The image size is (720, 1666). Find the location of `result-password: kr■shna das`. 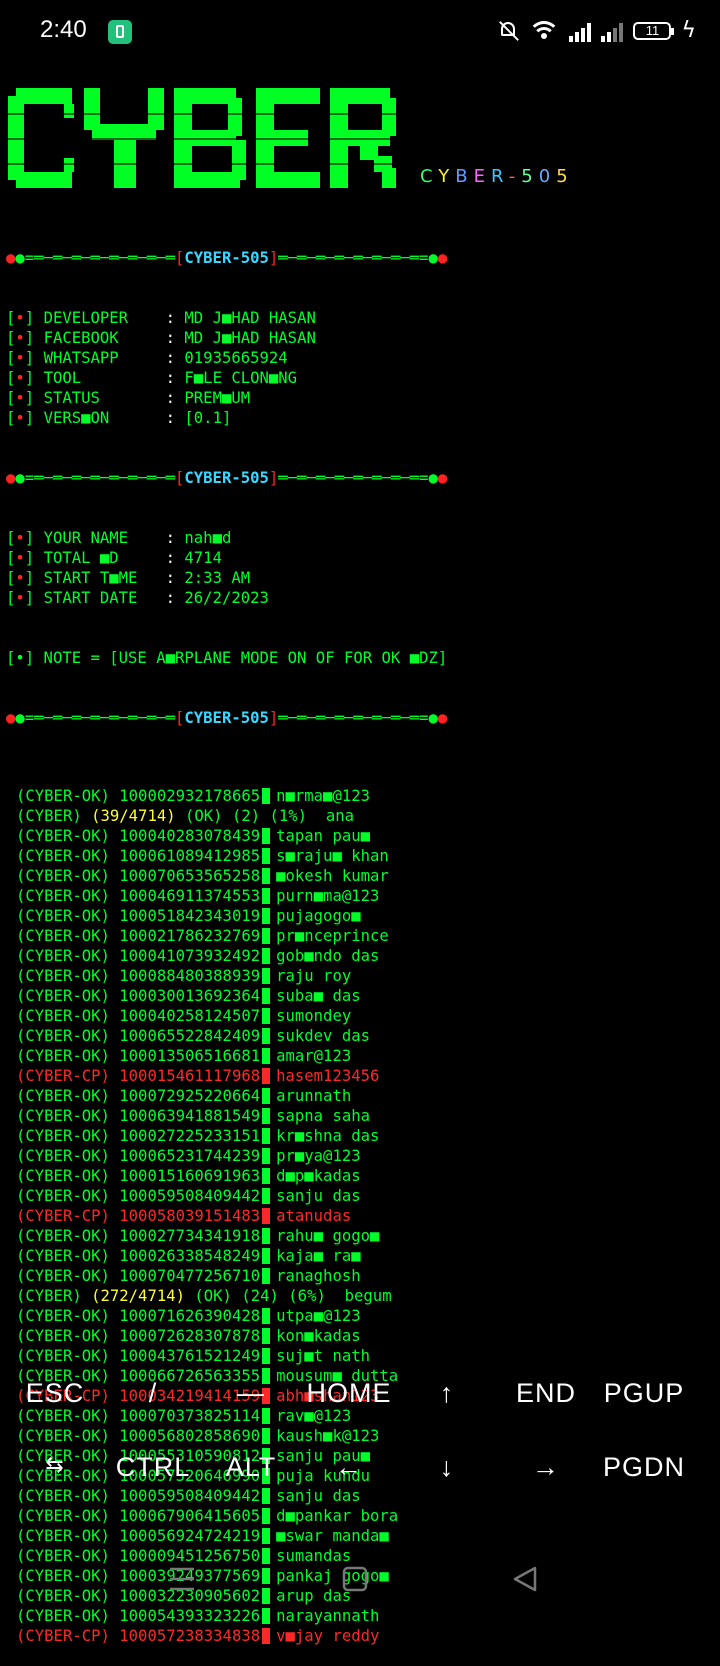

result-password: kr■shna das is located at coordinates (328, 1136).